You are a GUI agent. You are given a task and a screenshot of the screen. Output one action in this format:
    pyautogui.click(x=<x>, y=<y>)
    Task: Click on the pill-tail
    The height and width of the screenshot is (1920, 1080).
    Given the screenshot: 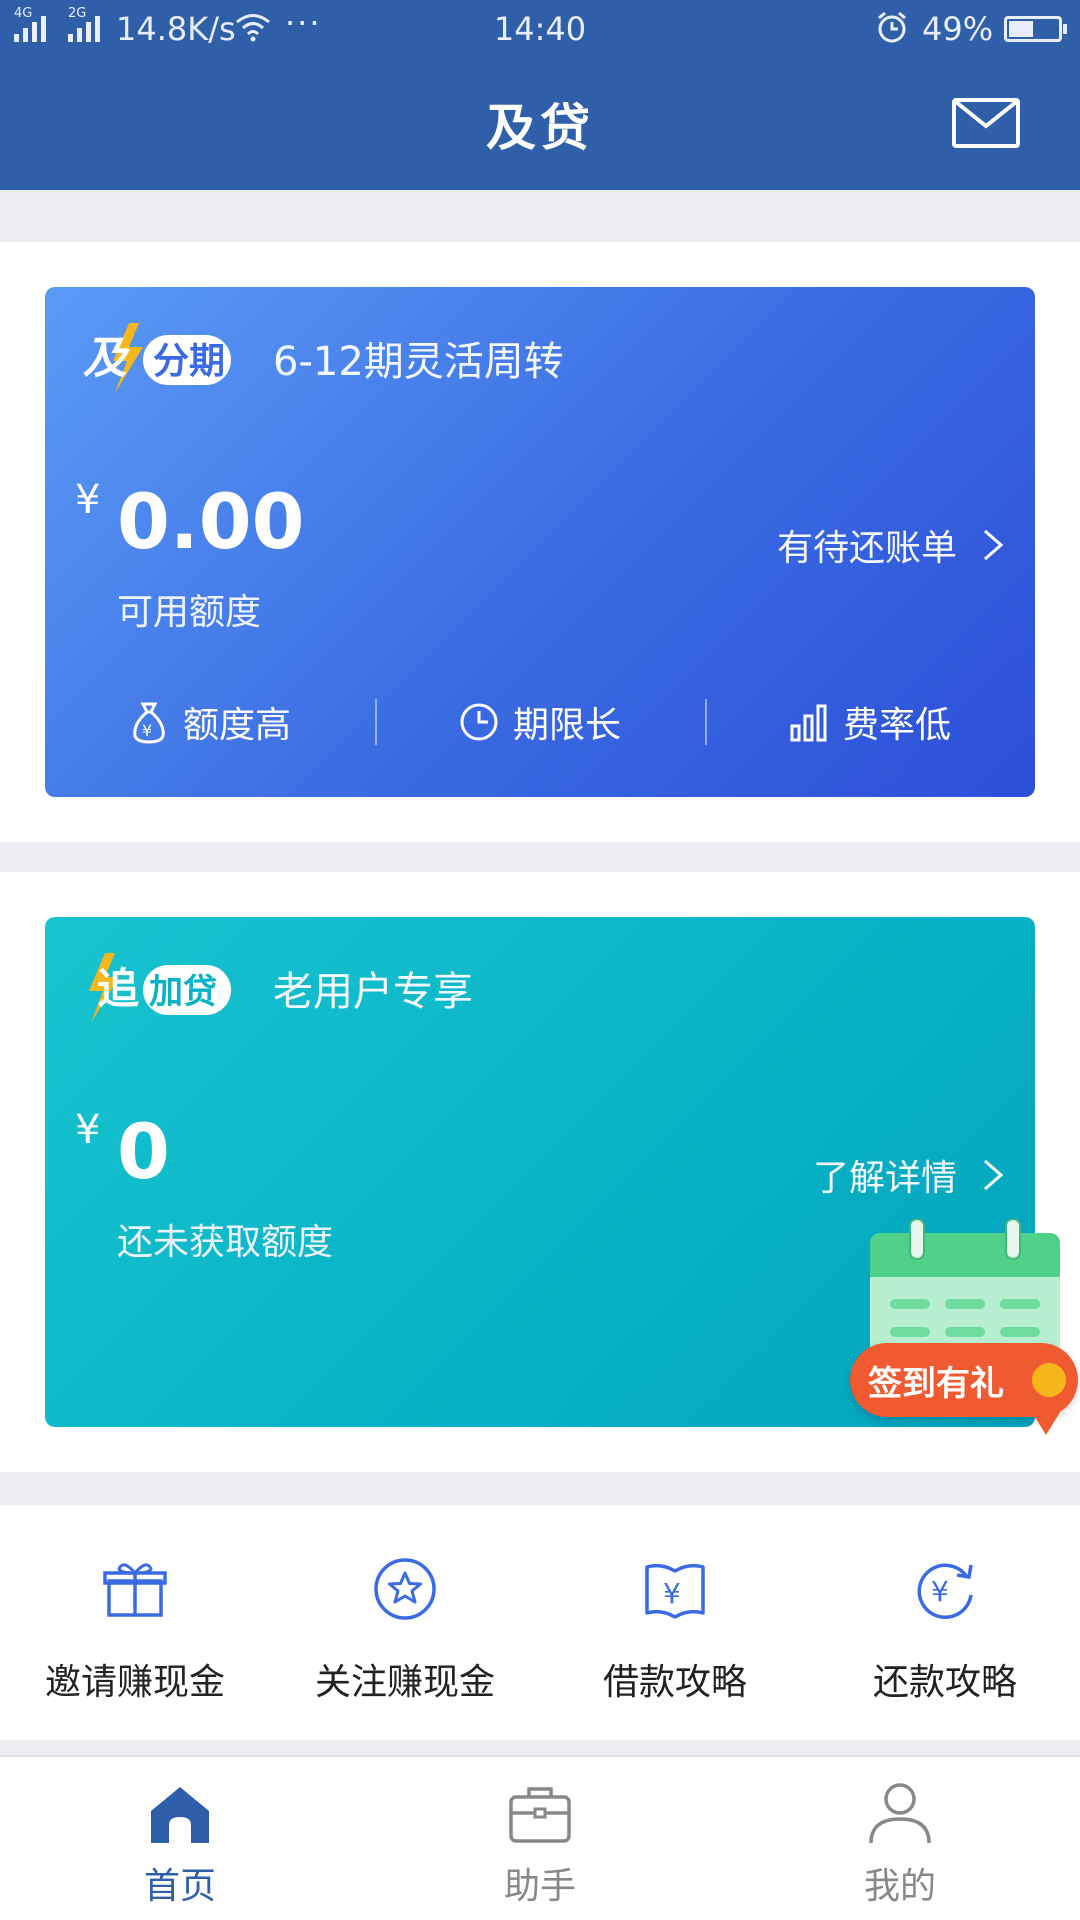 What is the action you would take?
    pyautogui.click(x=1046, y=1422)
    